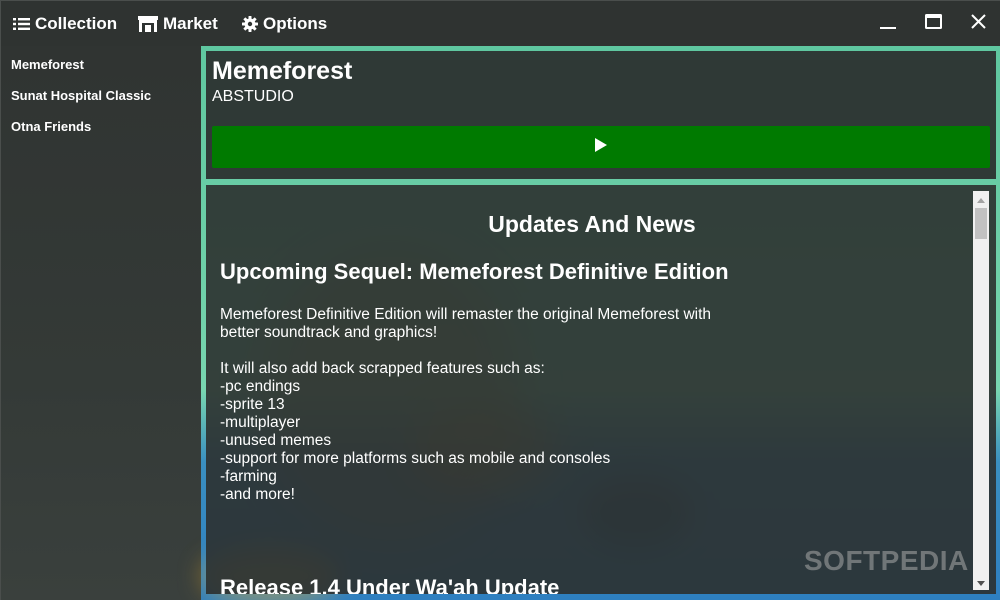 The width and height of the screenshot is (1000, 600). I want to click on chevron-up-icon, so click(981, 199).